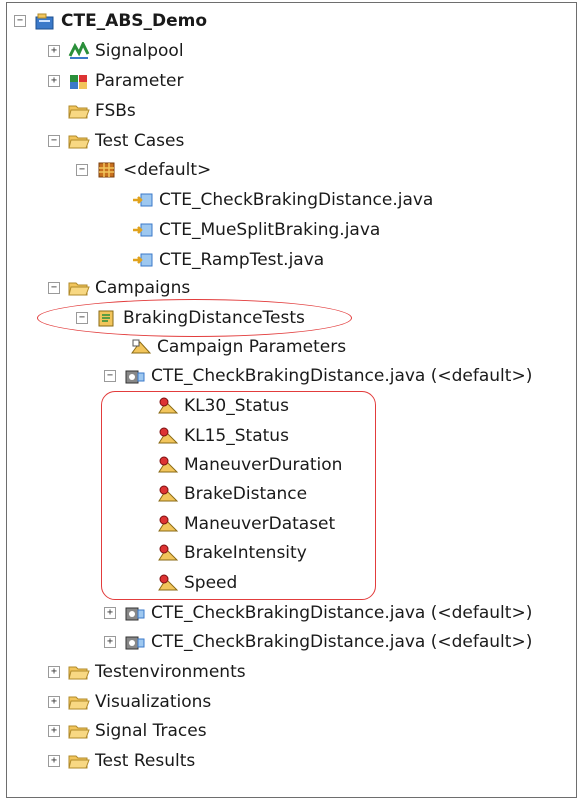  What do you see at coordinates (134, 21) in the screenshot?
I see `tree-label: CTE_ABS_Demo` at bounding box center [134, 21].